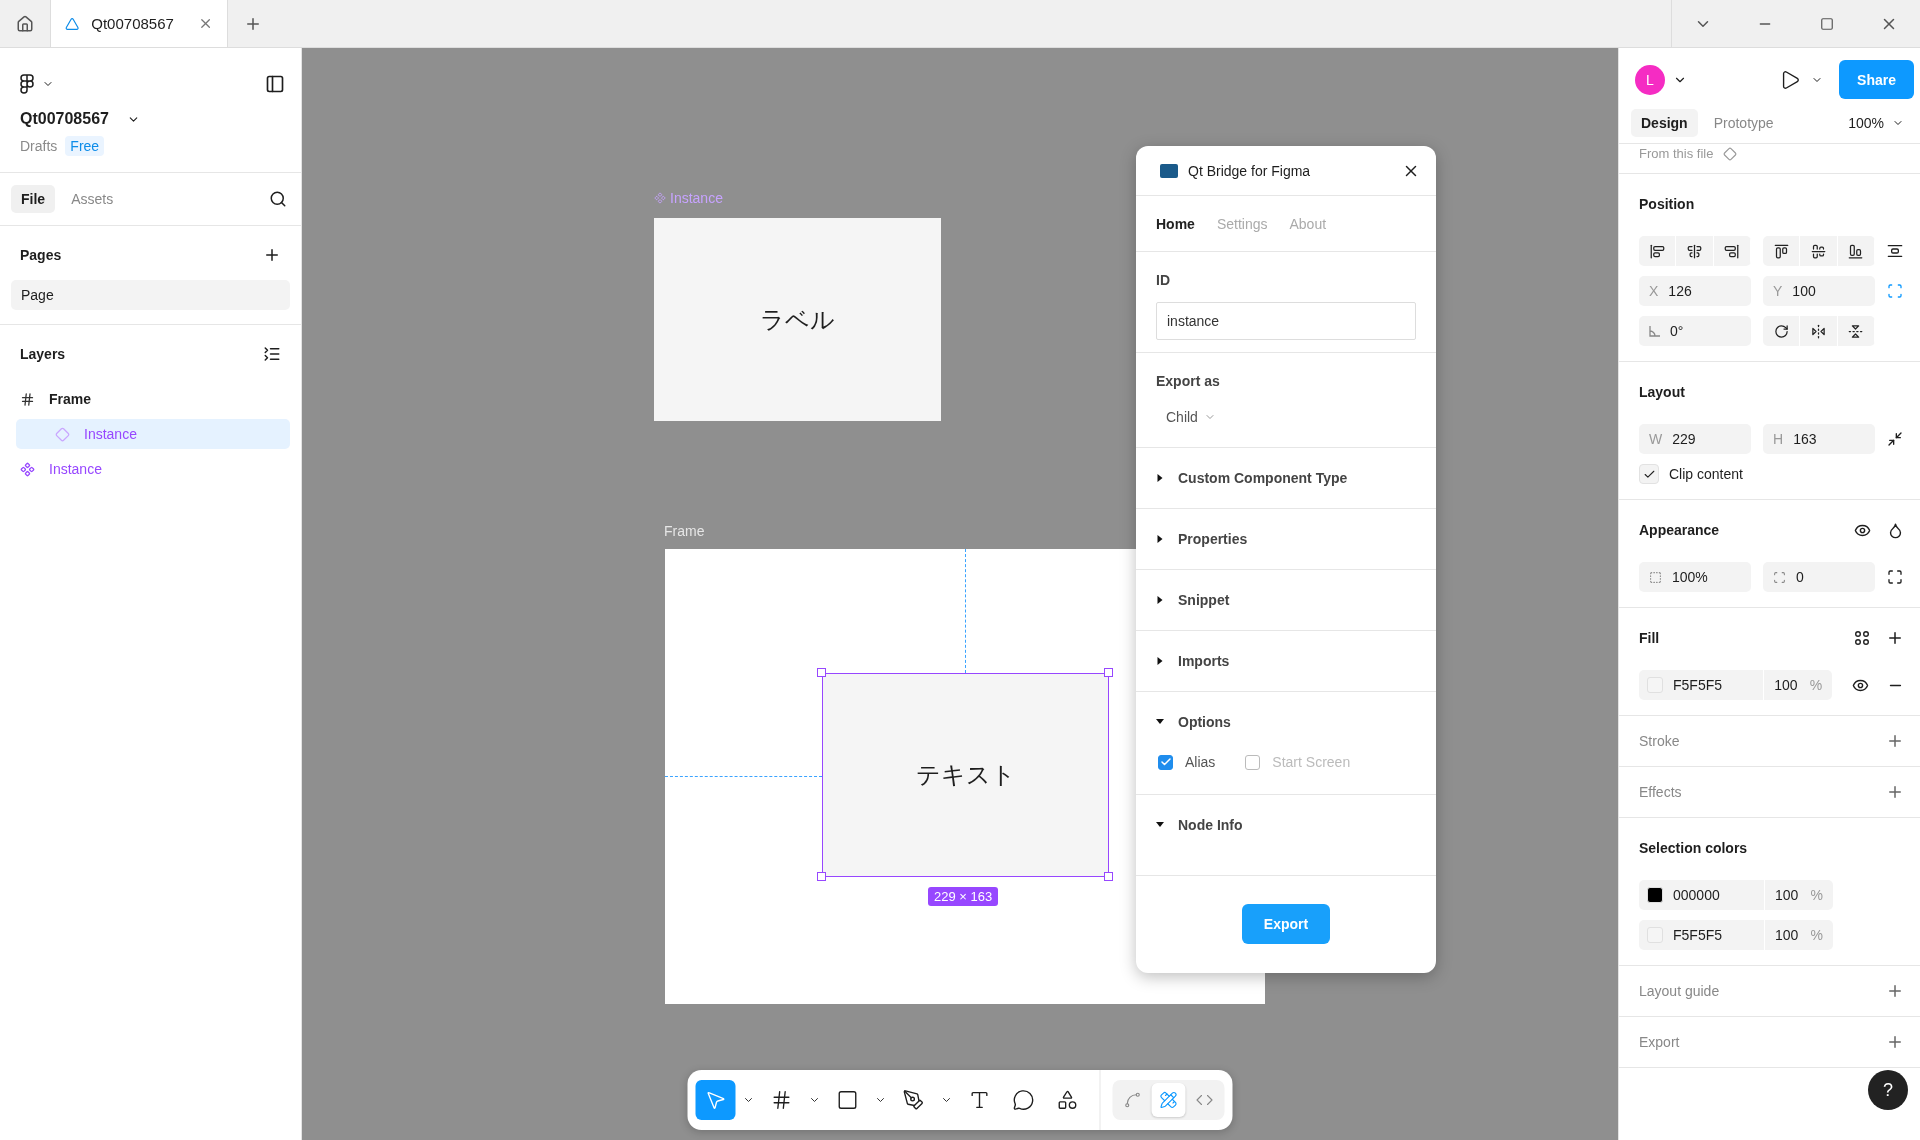 The width and height of the screenshot is (1920, 1140). I want to click on figma-logo-icon, so click(27, 84).